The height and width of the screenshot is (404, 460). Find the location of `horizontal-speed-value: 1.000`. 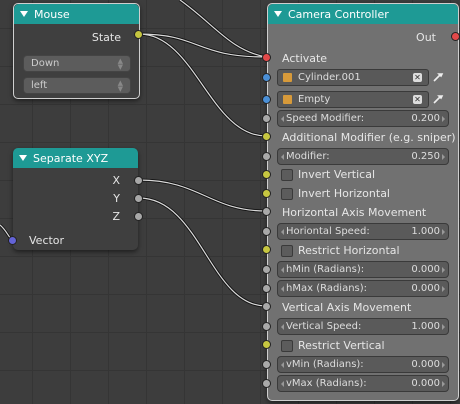

horizontal-speed-value: 1.000 is located at coordinates (425, 231).